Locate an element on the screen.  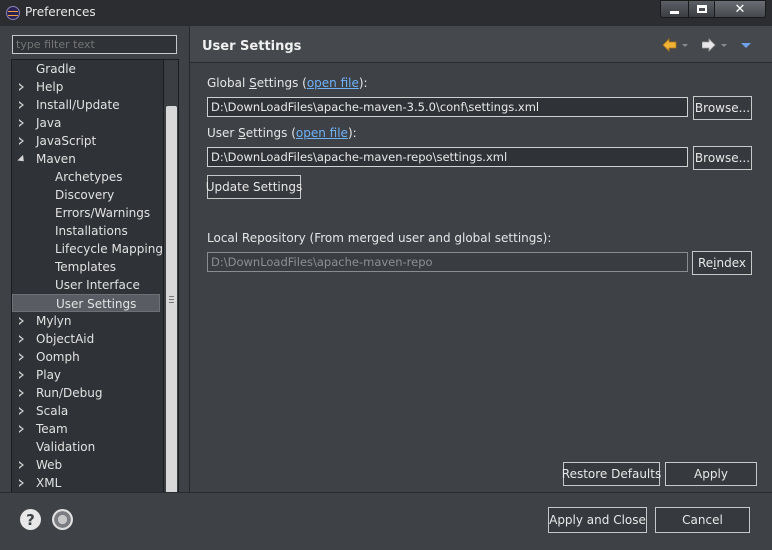
tree-item: Java is located at coordinates (87, 123).